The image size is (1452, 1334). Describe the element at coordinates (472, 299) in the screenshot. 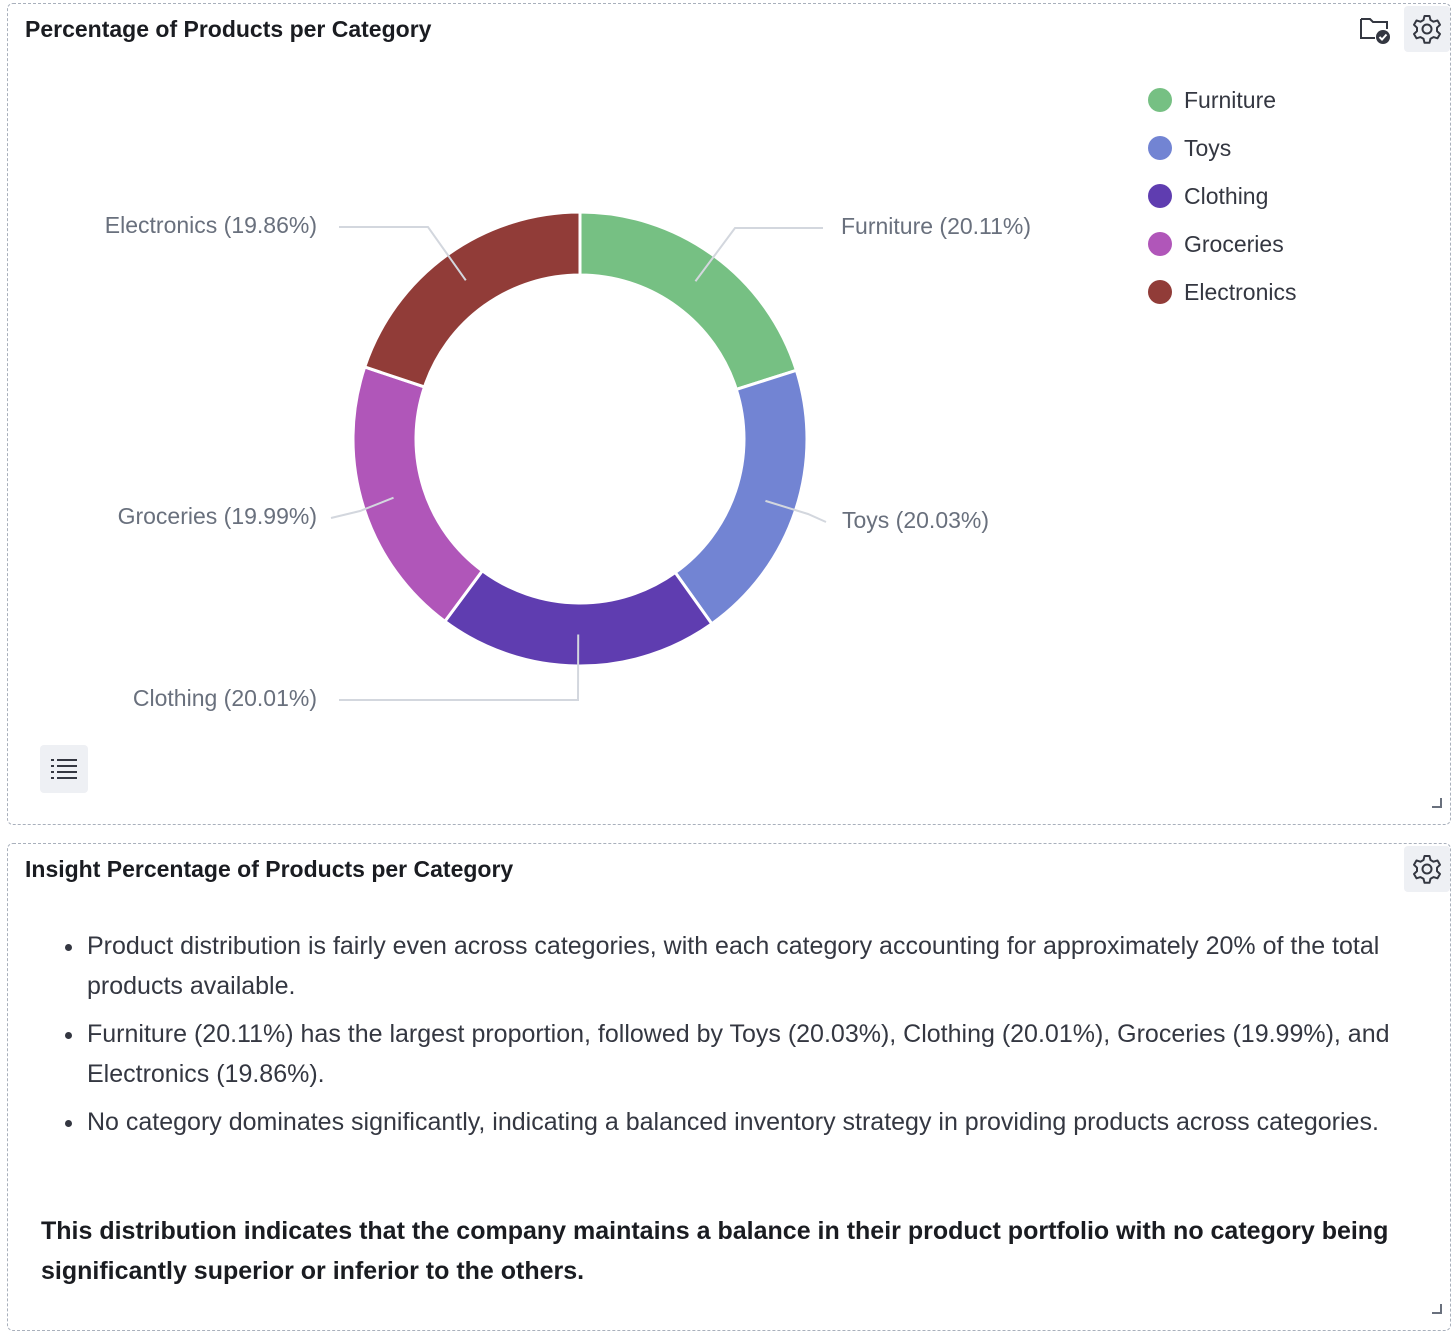

I see `donut-slice-electronics` at that location.